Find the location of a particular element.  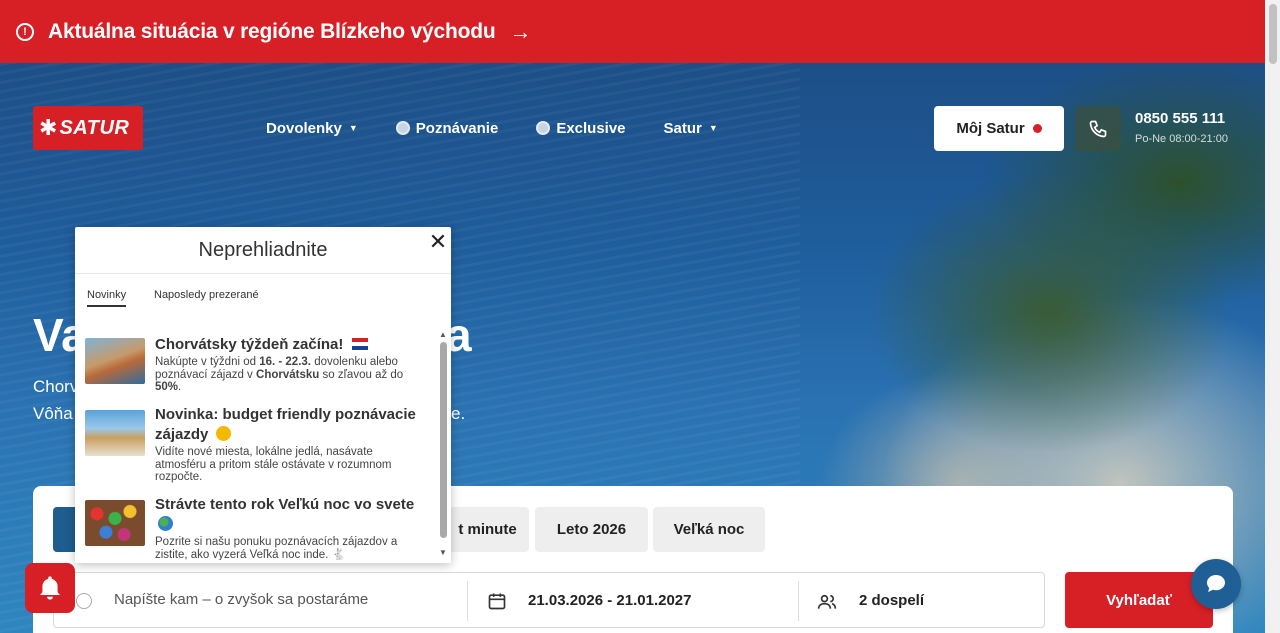

chat-button is located at coordinates (1216, 584).